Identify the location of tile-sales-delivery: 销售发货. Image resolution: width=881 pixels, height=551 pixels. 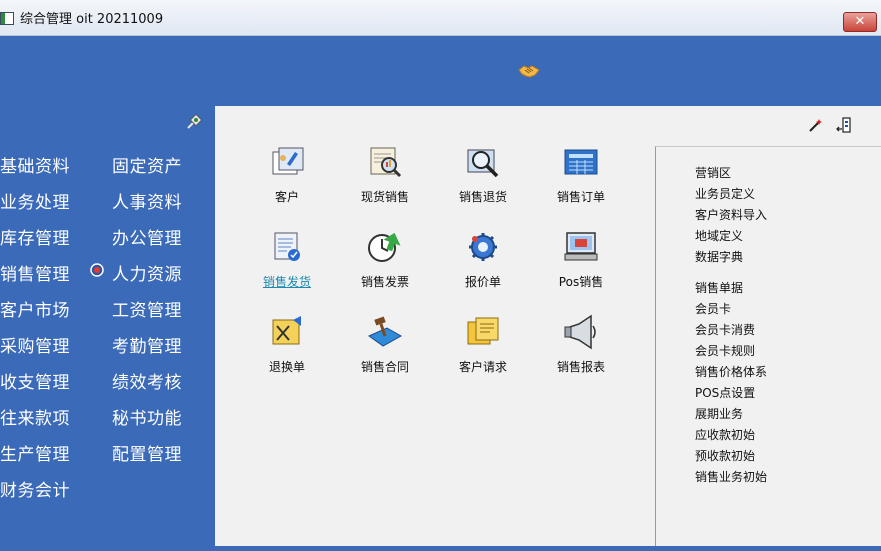
(287, 259).